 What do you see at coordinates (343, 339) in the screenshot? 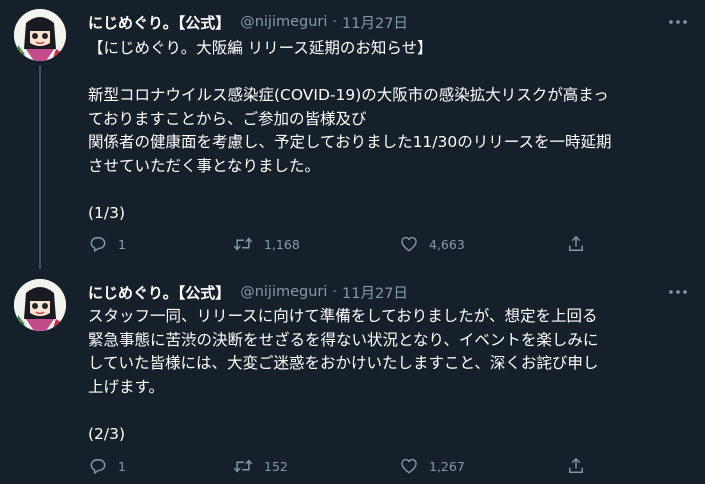
I see `tweet-line: 緊急事態に苦渋の決断をせざるを得ない状況となり、イベントを楽しみに` at bounding box center [343, 339].